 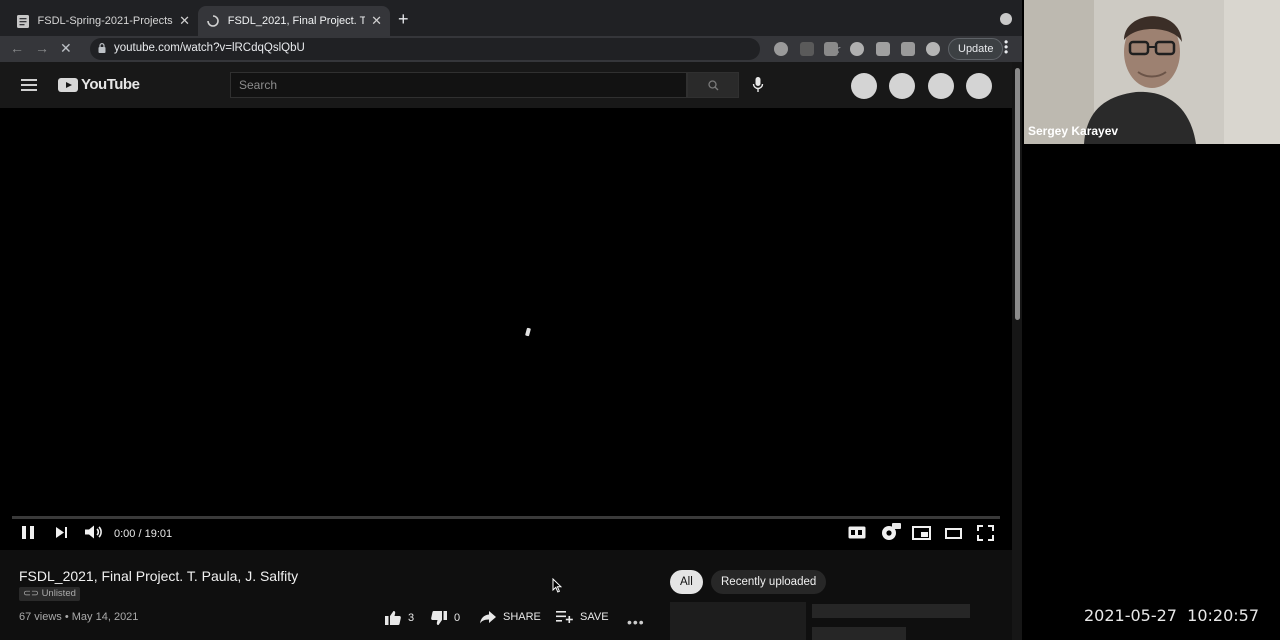 I want to click on share-arrow-icon, so click(x=488, y=617).